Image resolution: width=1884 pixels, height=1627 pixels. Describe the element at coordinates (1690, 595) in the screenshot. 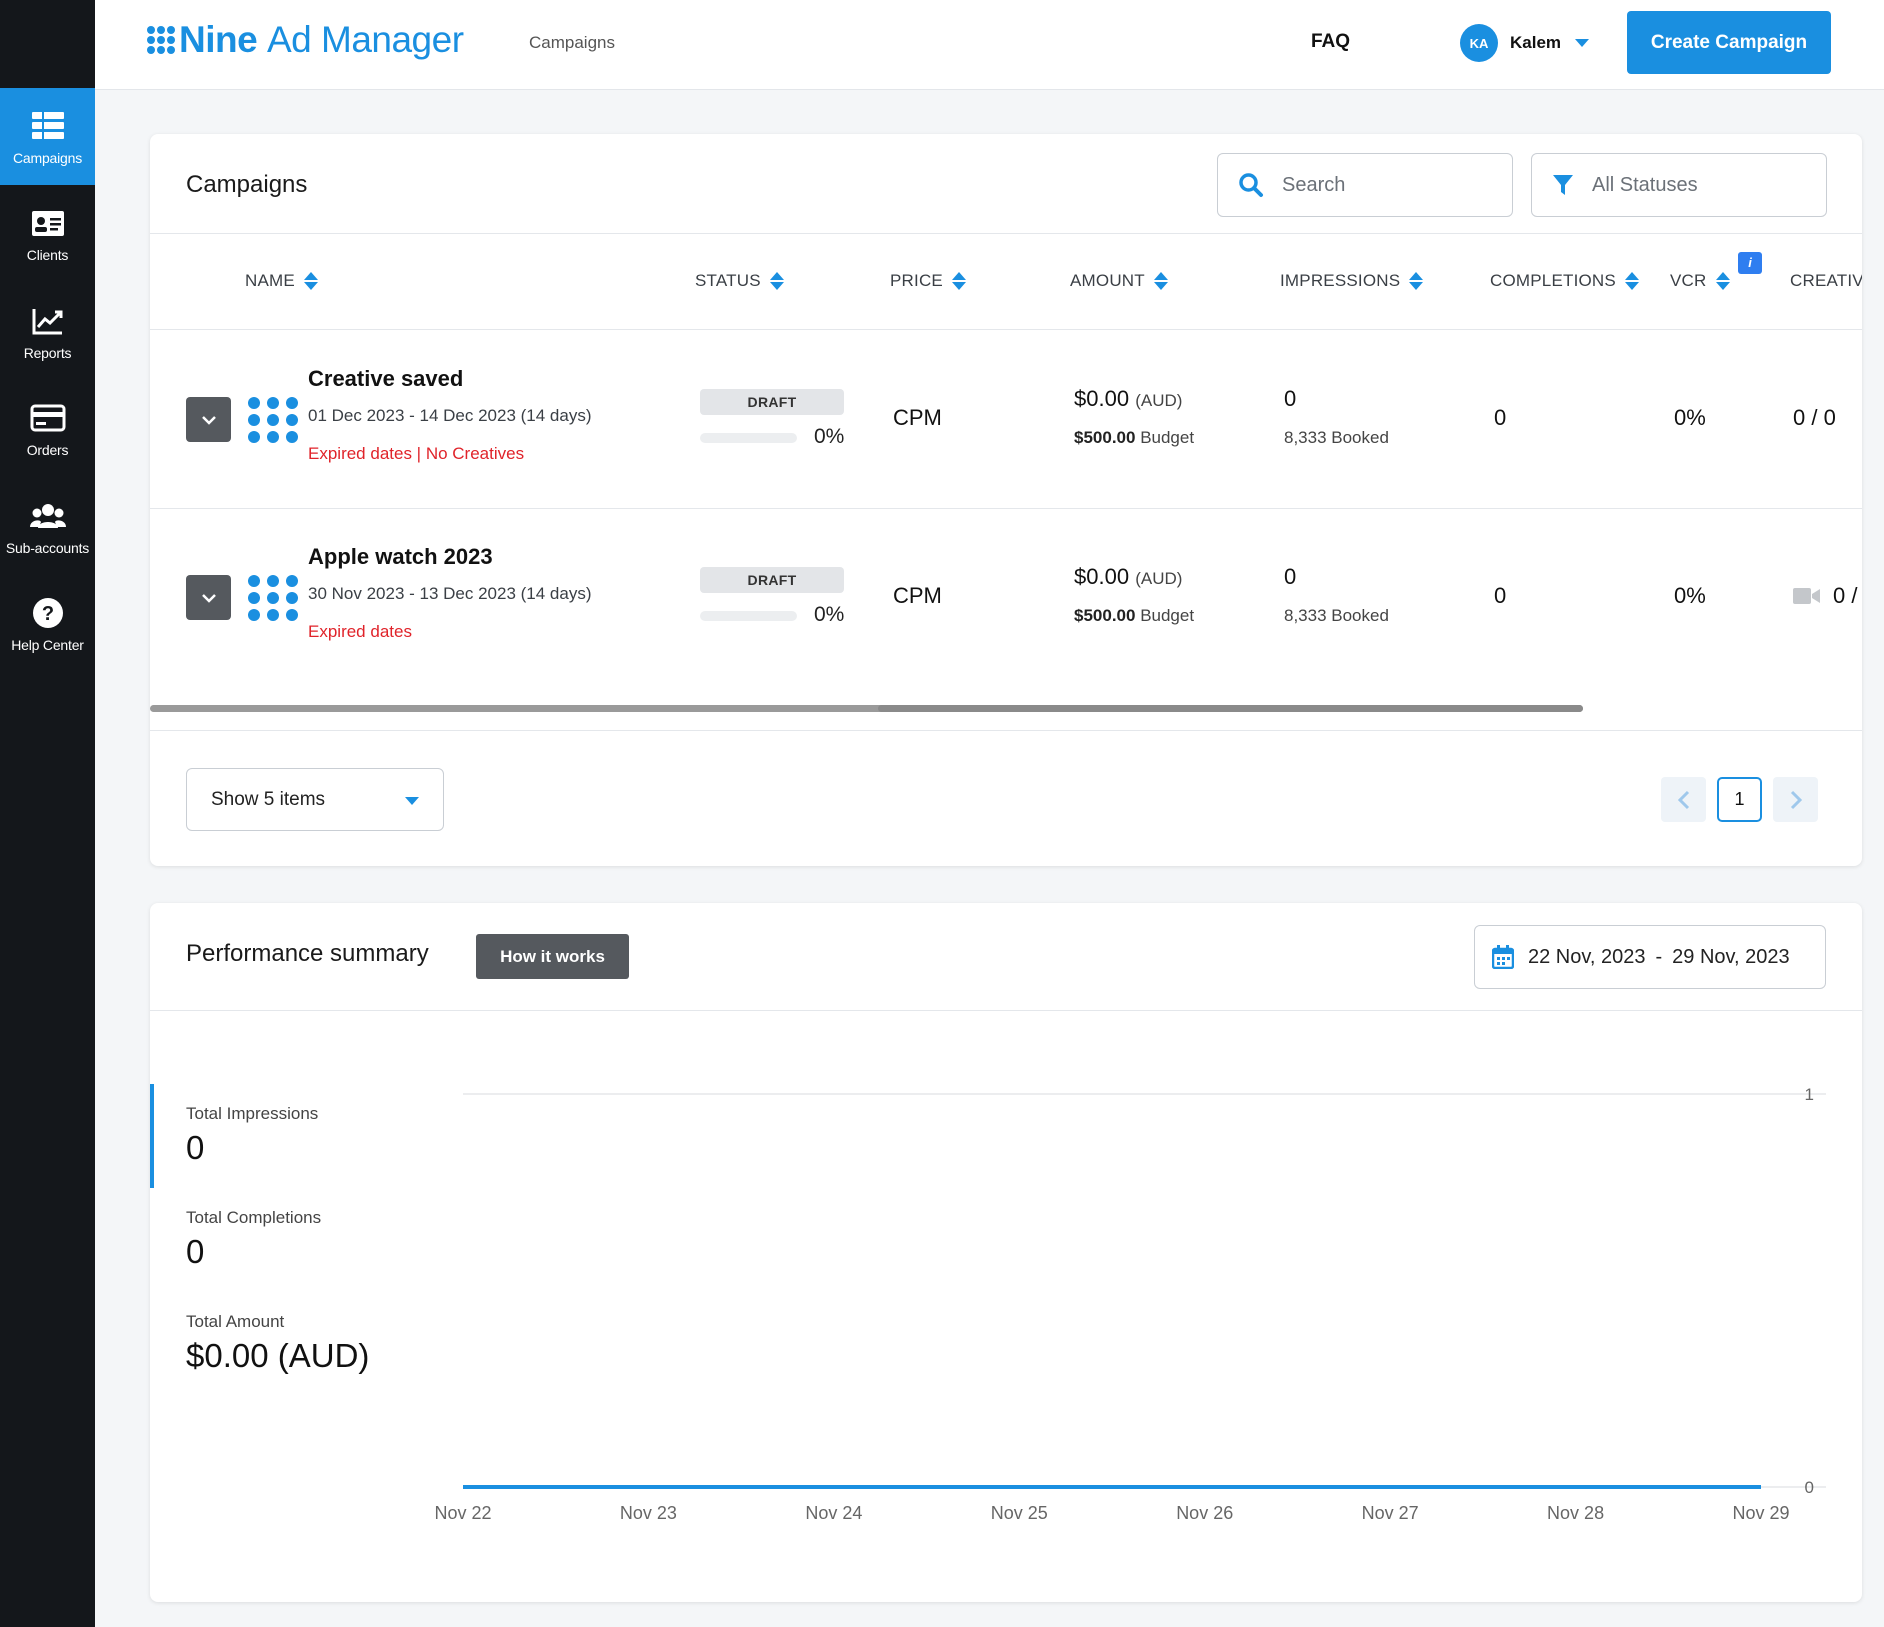

I see `vcr-value: 0%` at that location.